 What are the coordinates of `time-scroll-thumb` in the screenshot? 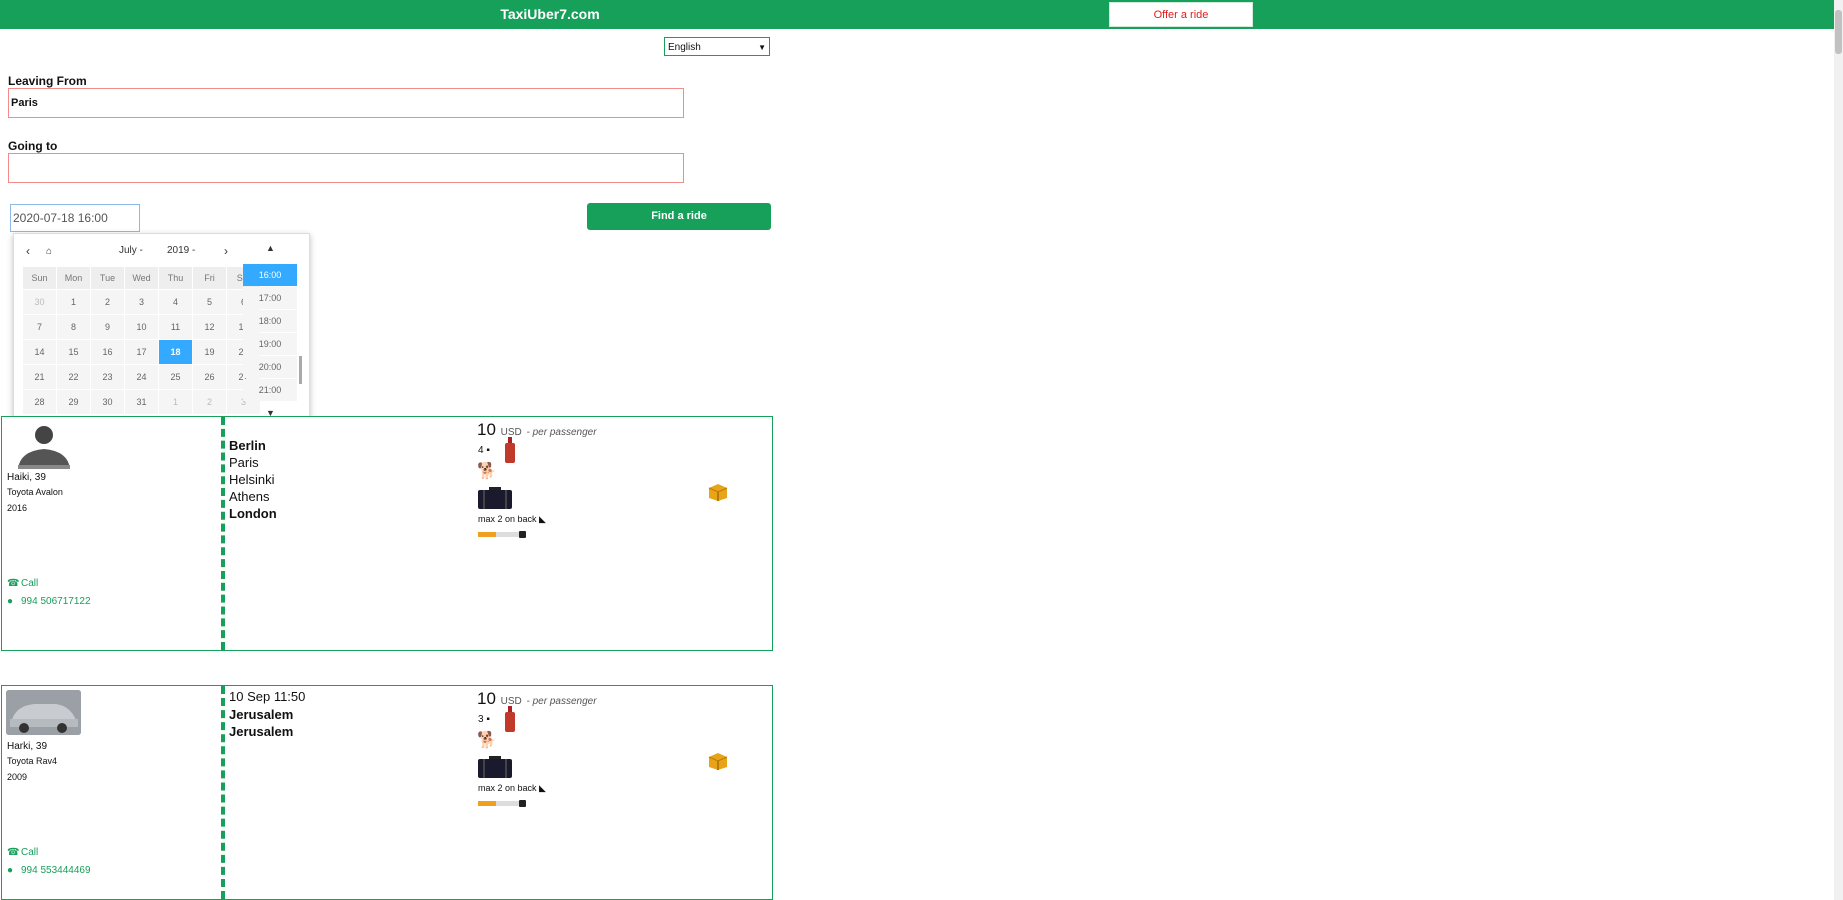 It's located at (300, 370).